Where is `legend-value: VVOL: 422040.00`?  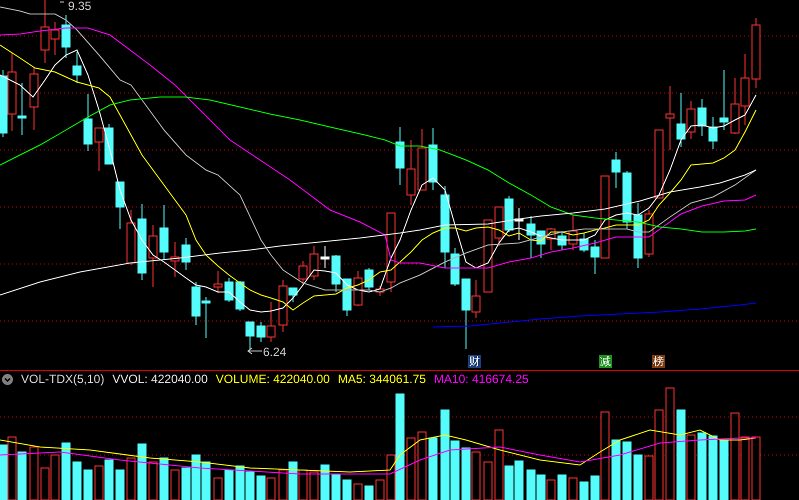
legend-value: VVOL: 422040.00 is located at coordinates (160, 379).